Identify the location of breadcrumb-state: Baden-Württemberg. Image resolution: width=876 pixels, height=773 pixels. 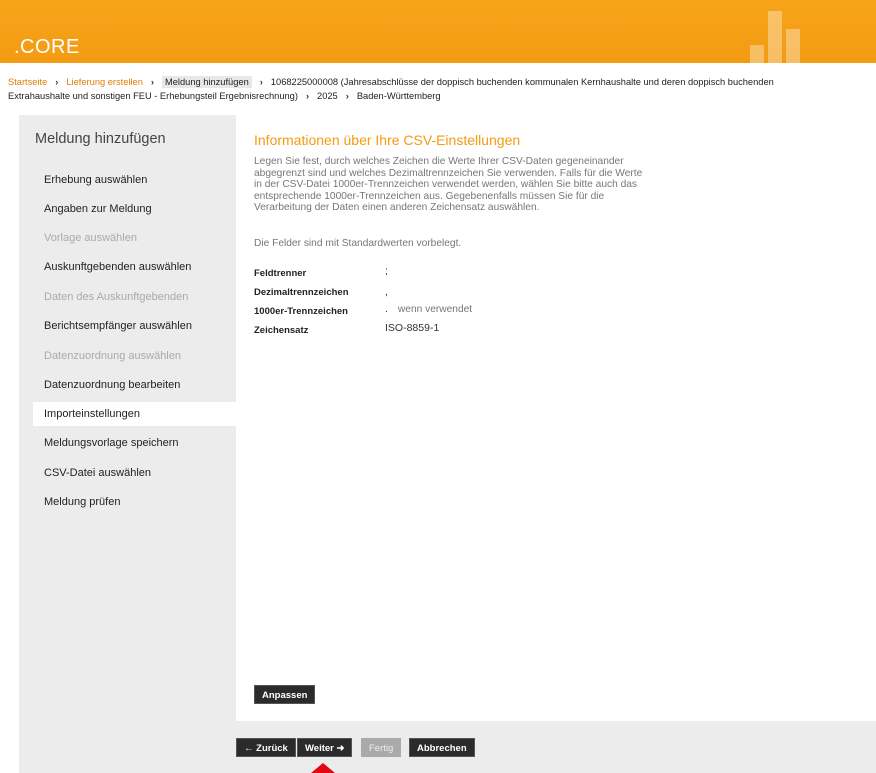
(398, 96).